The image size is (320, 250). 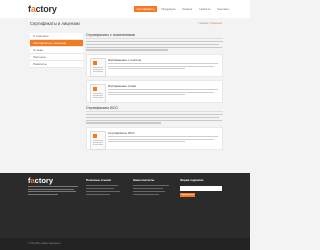 I want to click on footer-subscribe-heading: Форма подписки, so click(x=192, y=180).